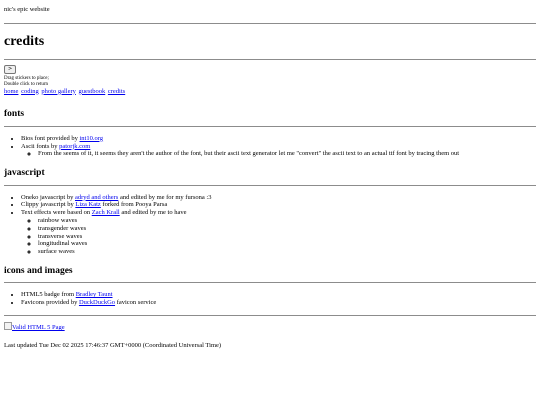 The image size is (540, 405). Describe the element at coordinates (287, 237) in the screenshot. I see `list-item: transverse waves` at that location.